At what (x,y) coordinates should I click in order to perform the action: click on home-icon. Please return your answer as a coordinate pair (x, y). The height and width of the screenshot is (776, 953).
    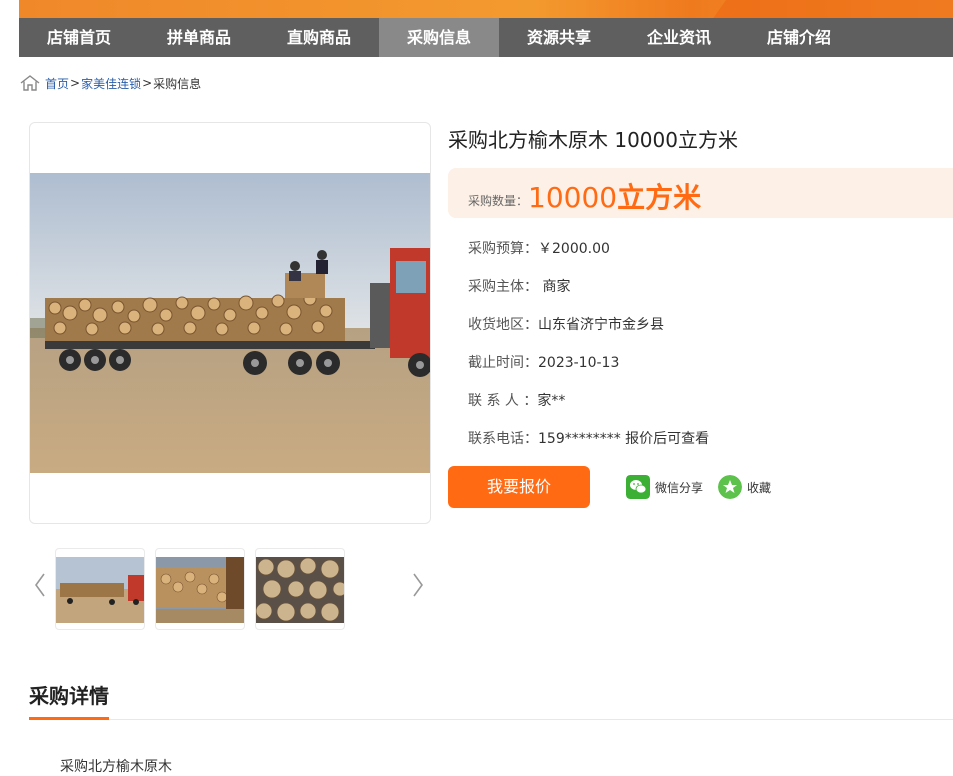
    Looking at the image, I should click on (30, 83).